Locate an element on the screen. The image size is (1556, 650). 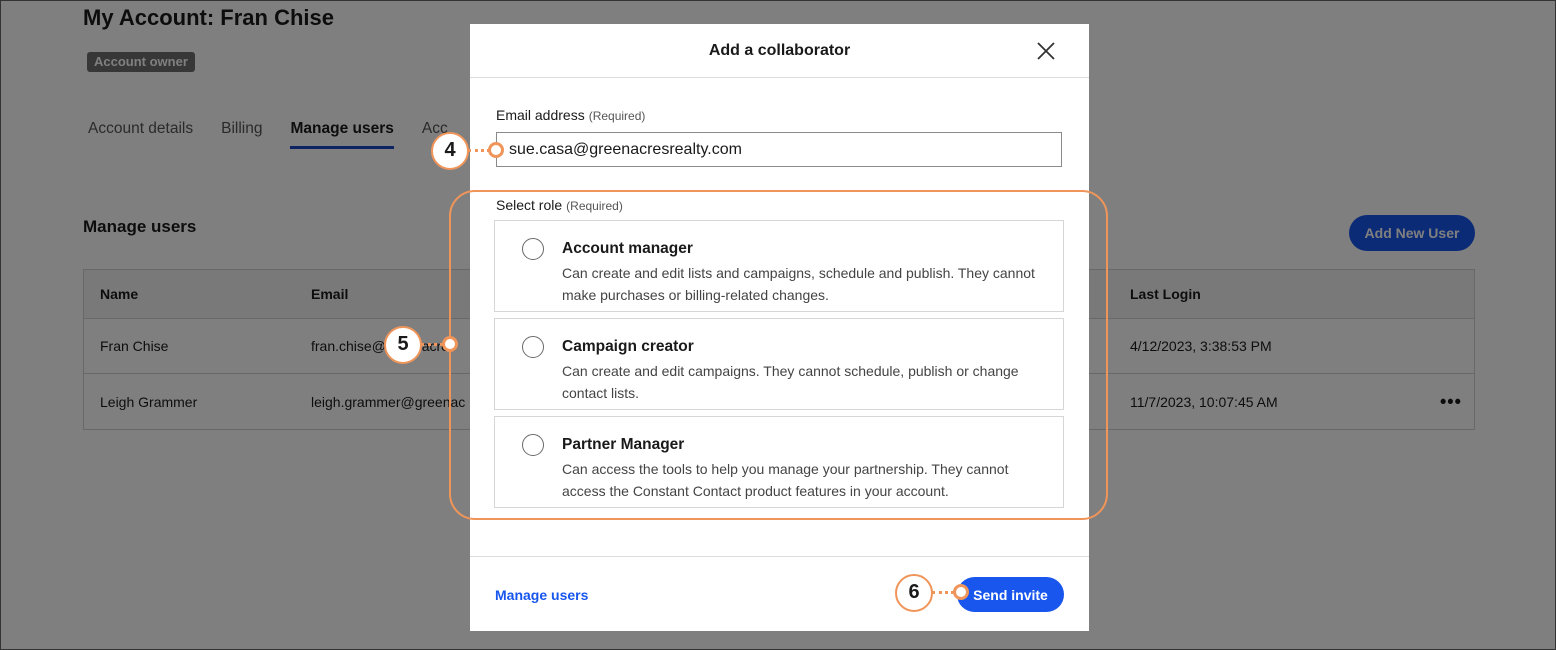
step-5-dot is located at coordinates (450, 344).